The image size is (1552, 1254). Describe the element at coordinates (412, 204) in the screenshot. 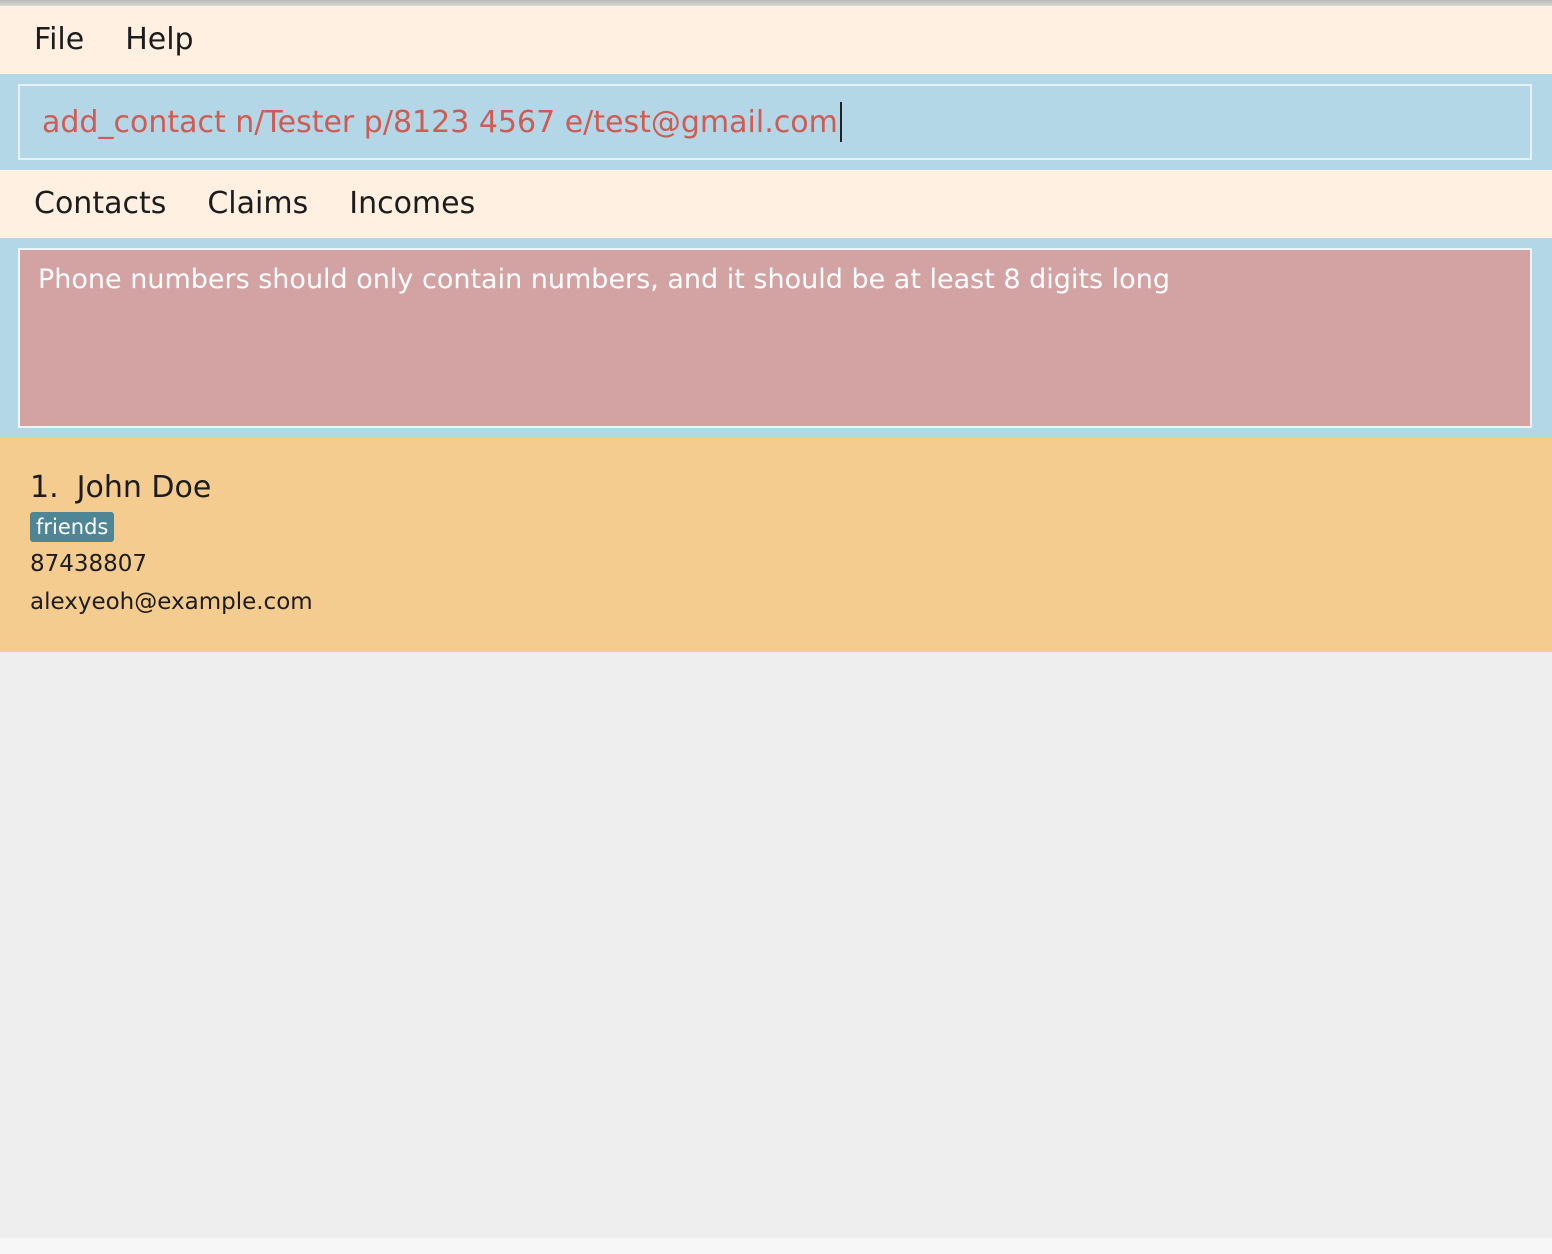

I see `tab-incomes: Incomes` at that location.